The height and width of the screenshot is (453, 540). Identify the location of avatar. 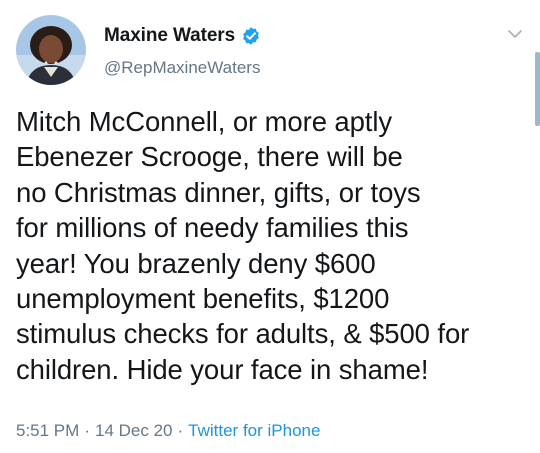
(51, 50).